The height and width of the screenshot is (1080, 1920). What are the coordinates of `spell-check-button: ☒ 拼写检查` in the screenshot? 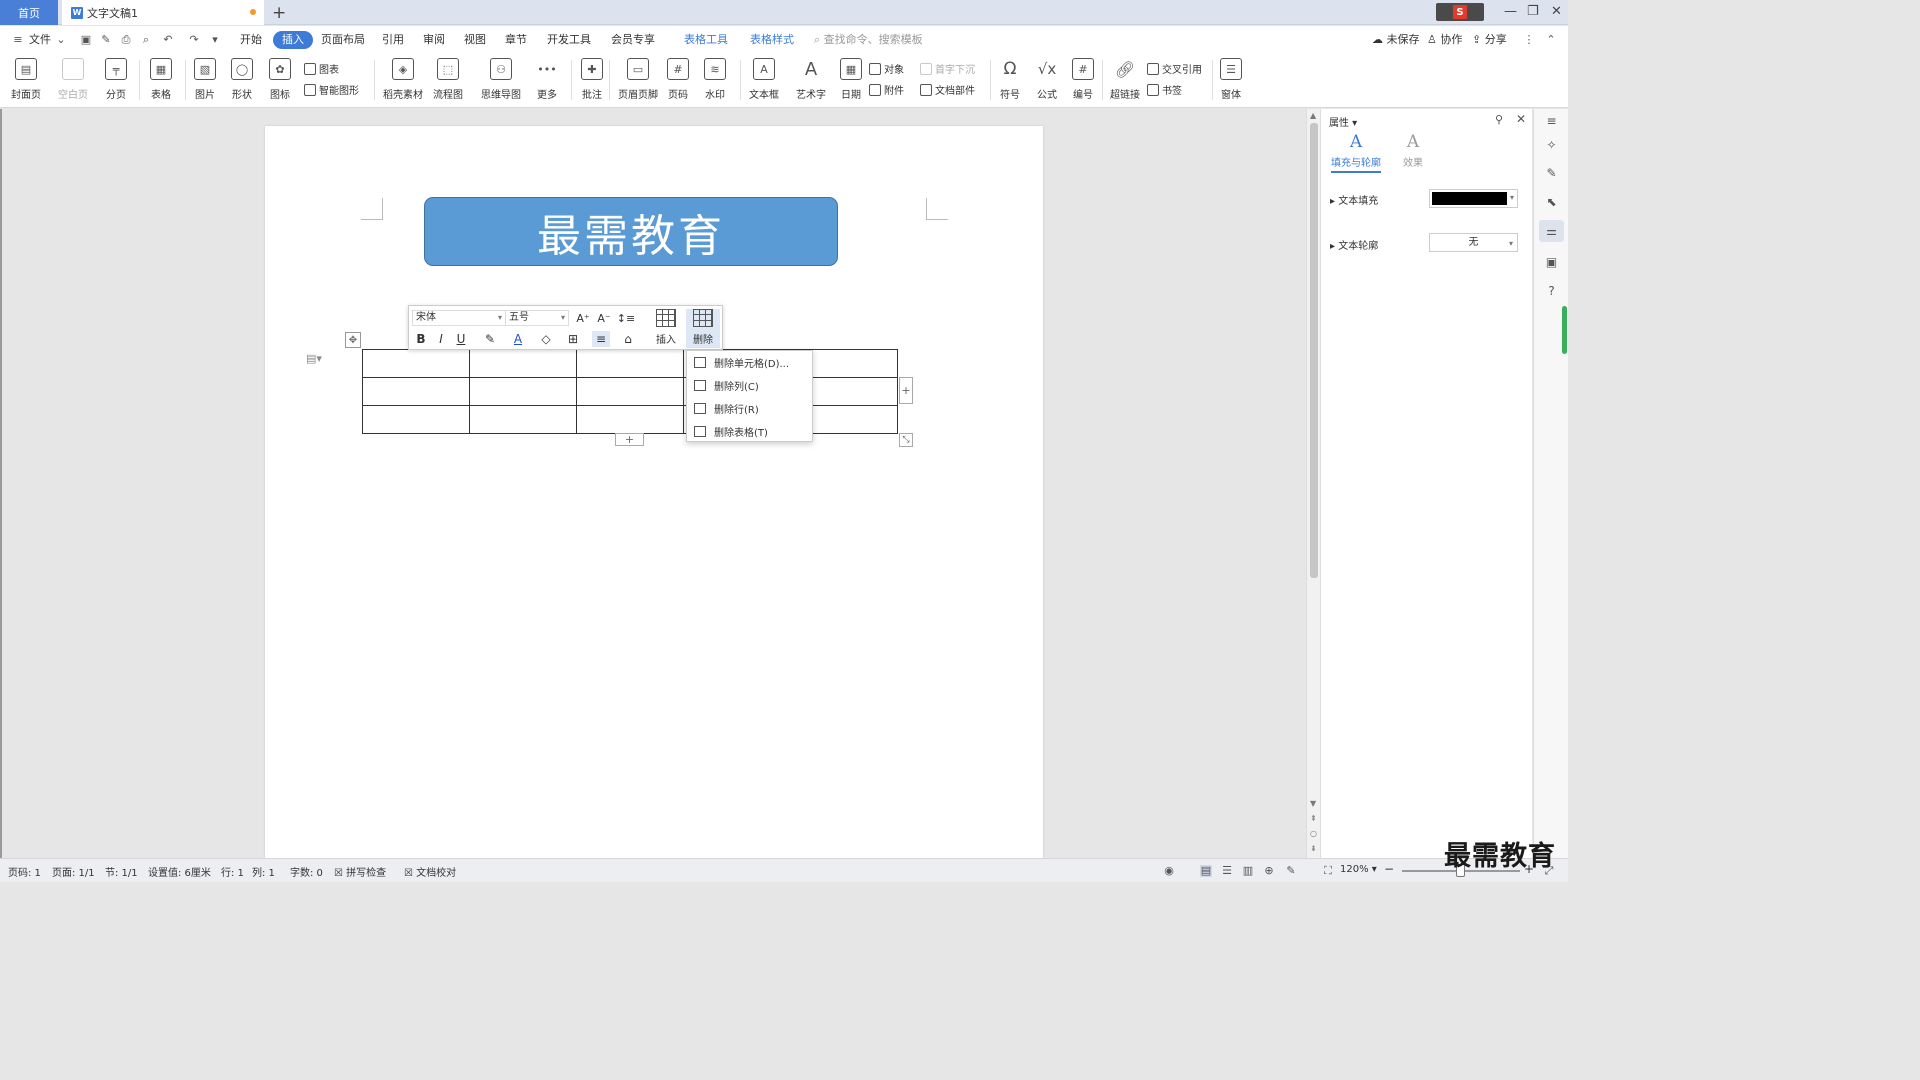 It's located at (360, 871).